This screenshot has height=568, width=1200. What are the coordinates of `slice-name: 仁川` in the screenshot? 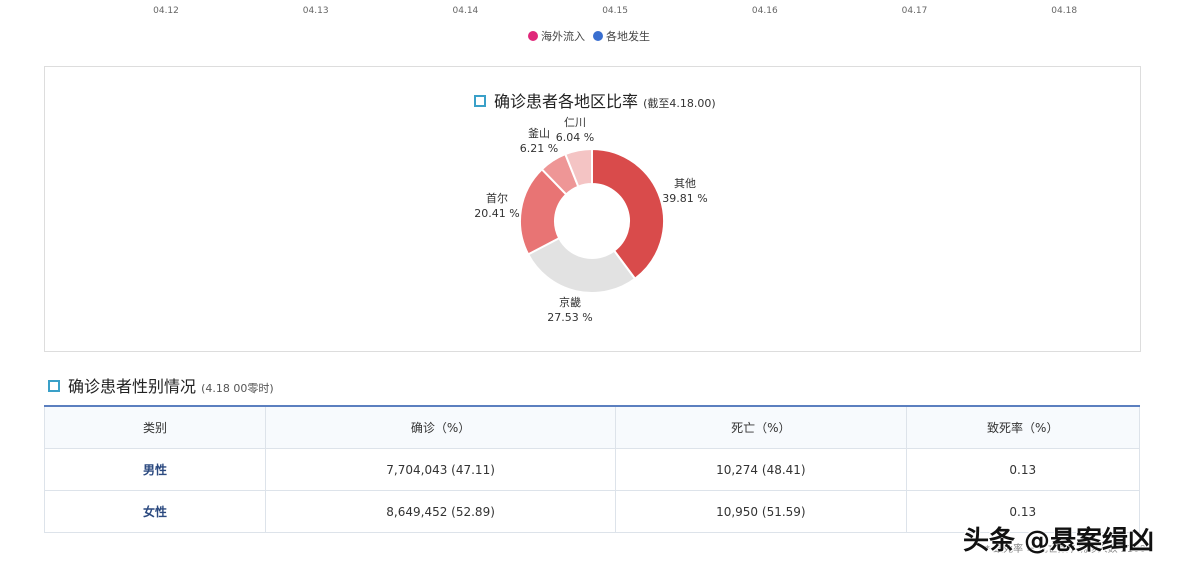 It's located at (575, 122).